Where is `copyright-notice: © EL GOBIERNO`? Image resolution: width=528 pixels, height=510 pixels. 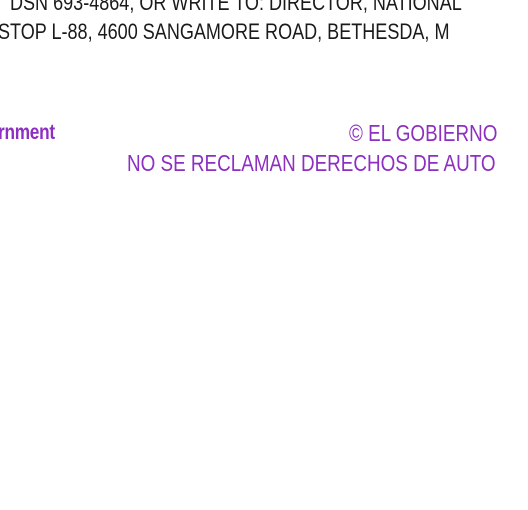
copyright-notice: © EL GOBIERNO is located at coordinates (423, 133).